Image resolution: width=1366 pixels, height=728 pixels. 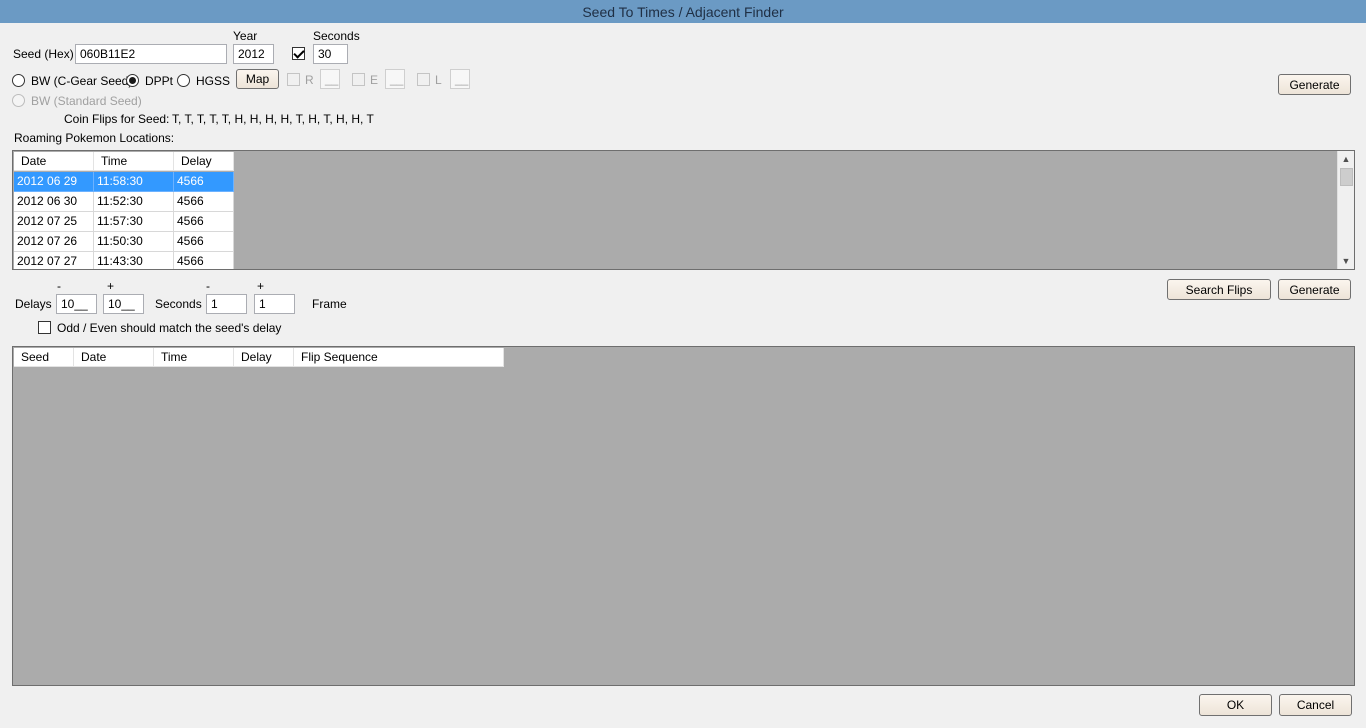 I want to click on table-row: 2012 06 30 11:52:30 4566, so click(x=124, y=202).